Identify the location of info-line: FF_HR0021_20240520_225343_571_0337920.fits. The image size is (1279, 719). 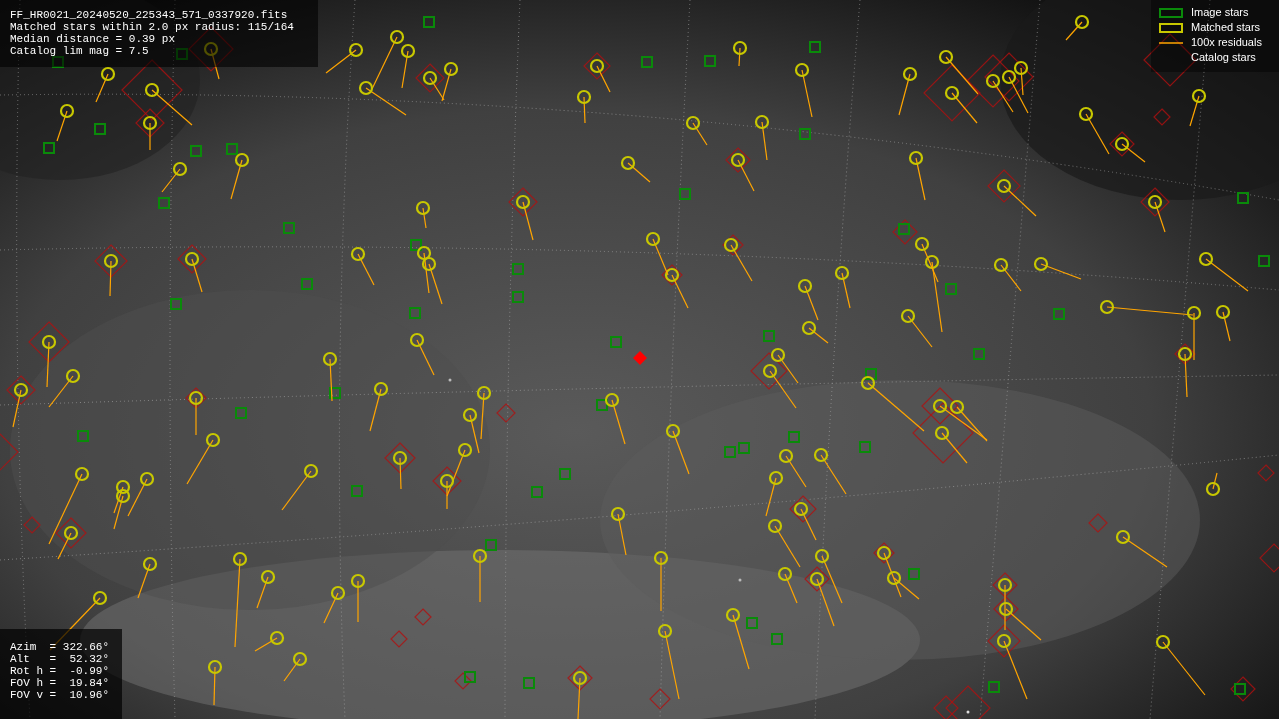
(149, 15).